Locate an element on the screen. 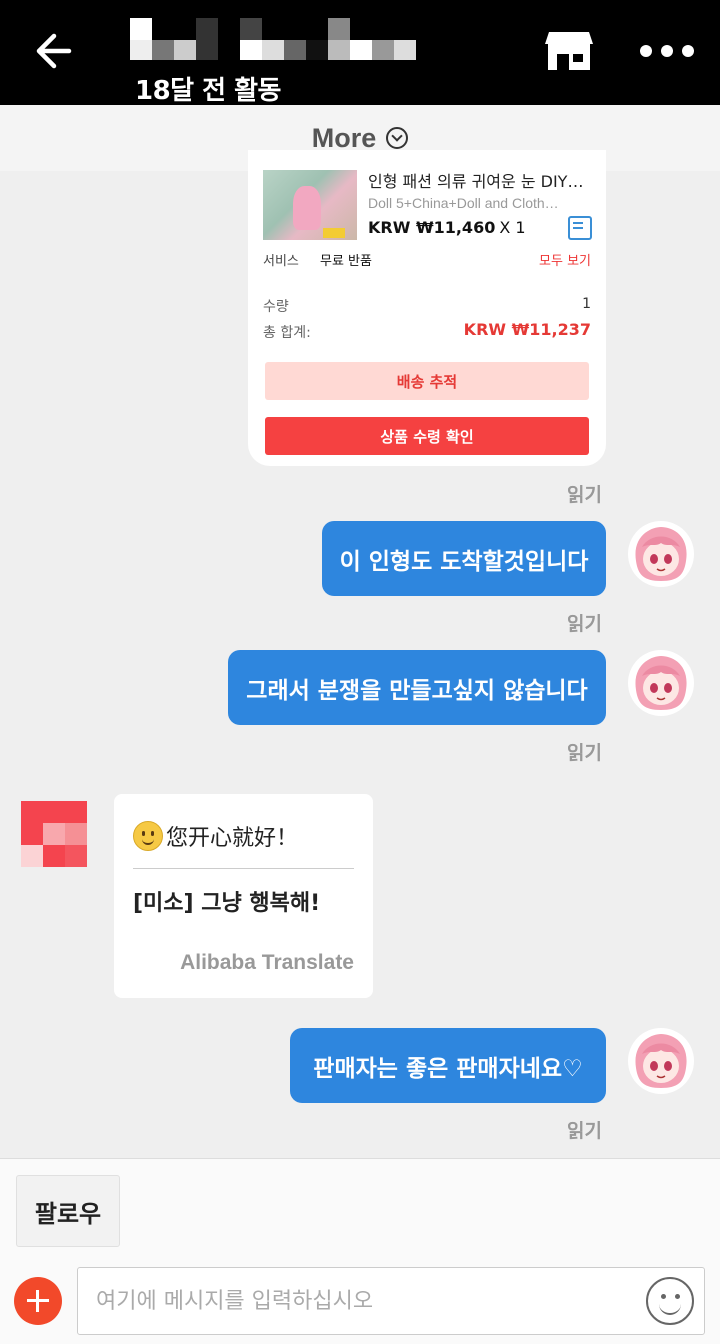 The image size is (720, 1344). quantity-label: 수량 is located at coordinates (276, 307).